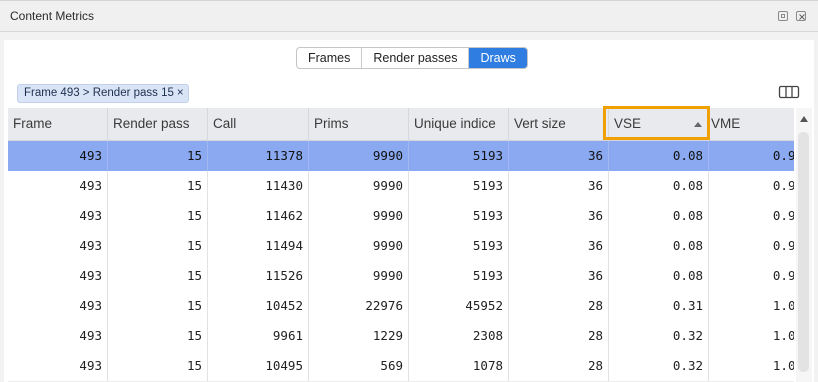 The height and width of the screenshot is (382, 818). What do you see at coordinates (258, 124) in the screenshot?
I see `column-header-call: Call` at bounding box center [258, 124].